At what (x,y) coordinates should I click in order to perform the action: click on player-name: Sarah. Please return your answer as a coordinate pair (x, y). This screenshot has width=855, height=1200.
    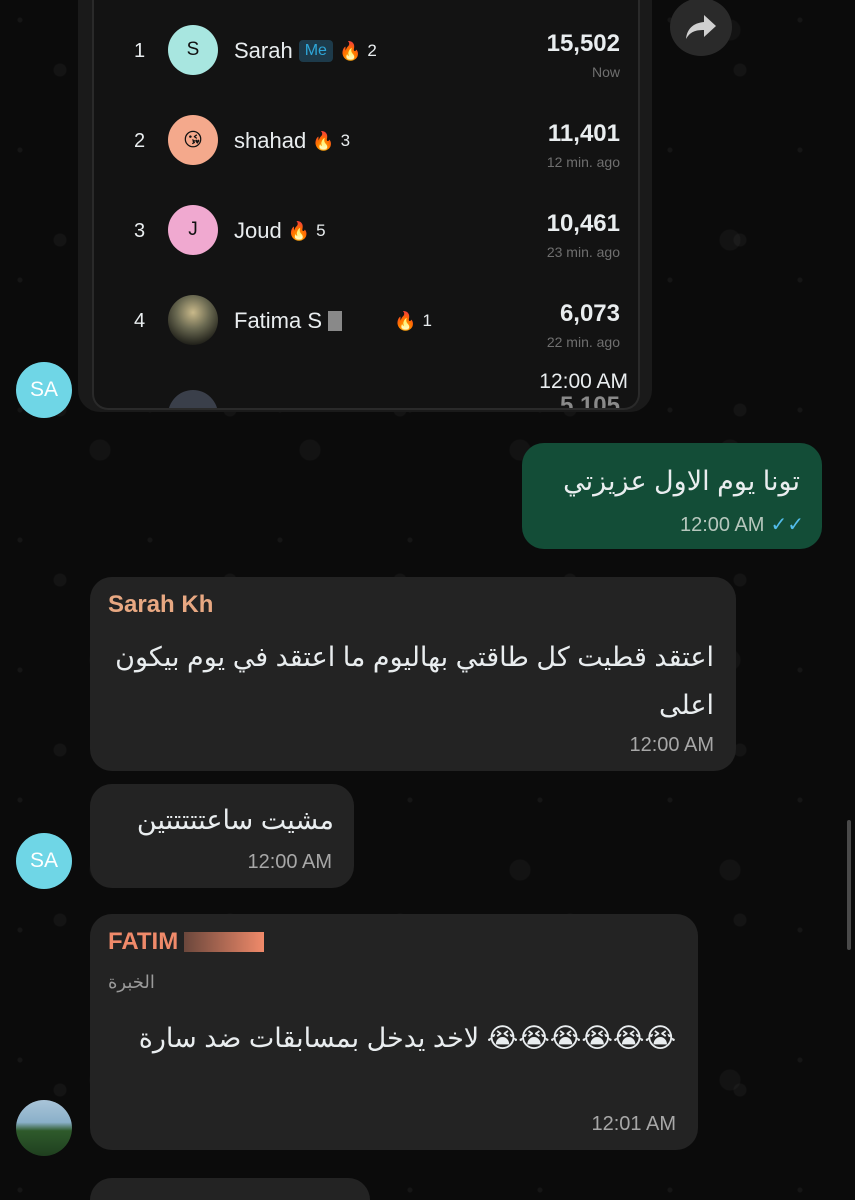
    Looking at the image, I should click on (263, 50).